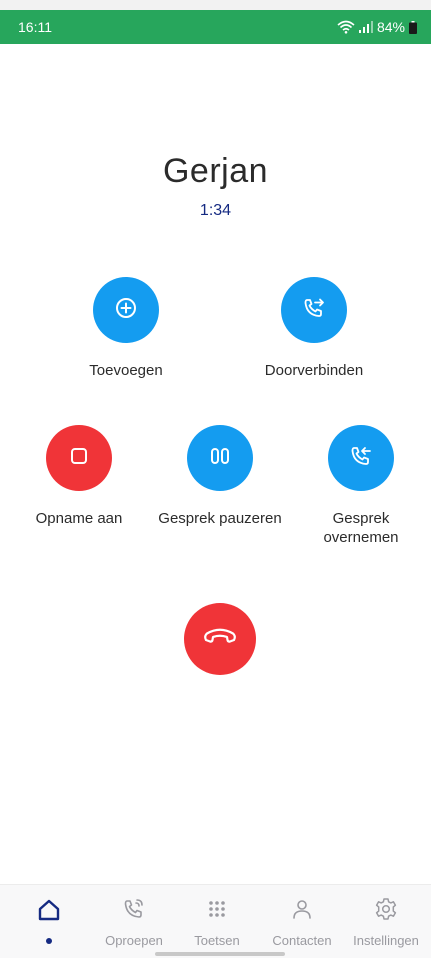 This screenshot has height=958, width=431. I want to click on nav-instellingen: Instellingen, so click(386, 922).